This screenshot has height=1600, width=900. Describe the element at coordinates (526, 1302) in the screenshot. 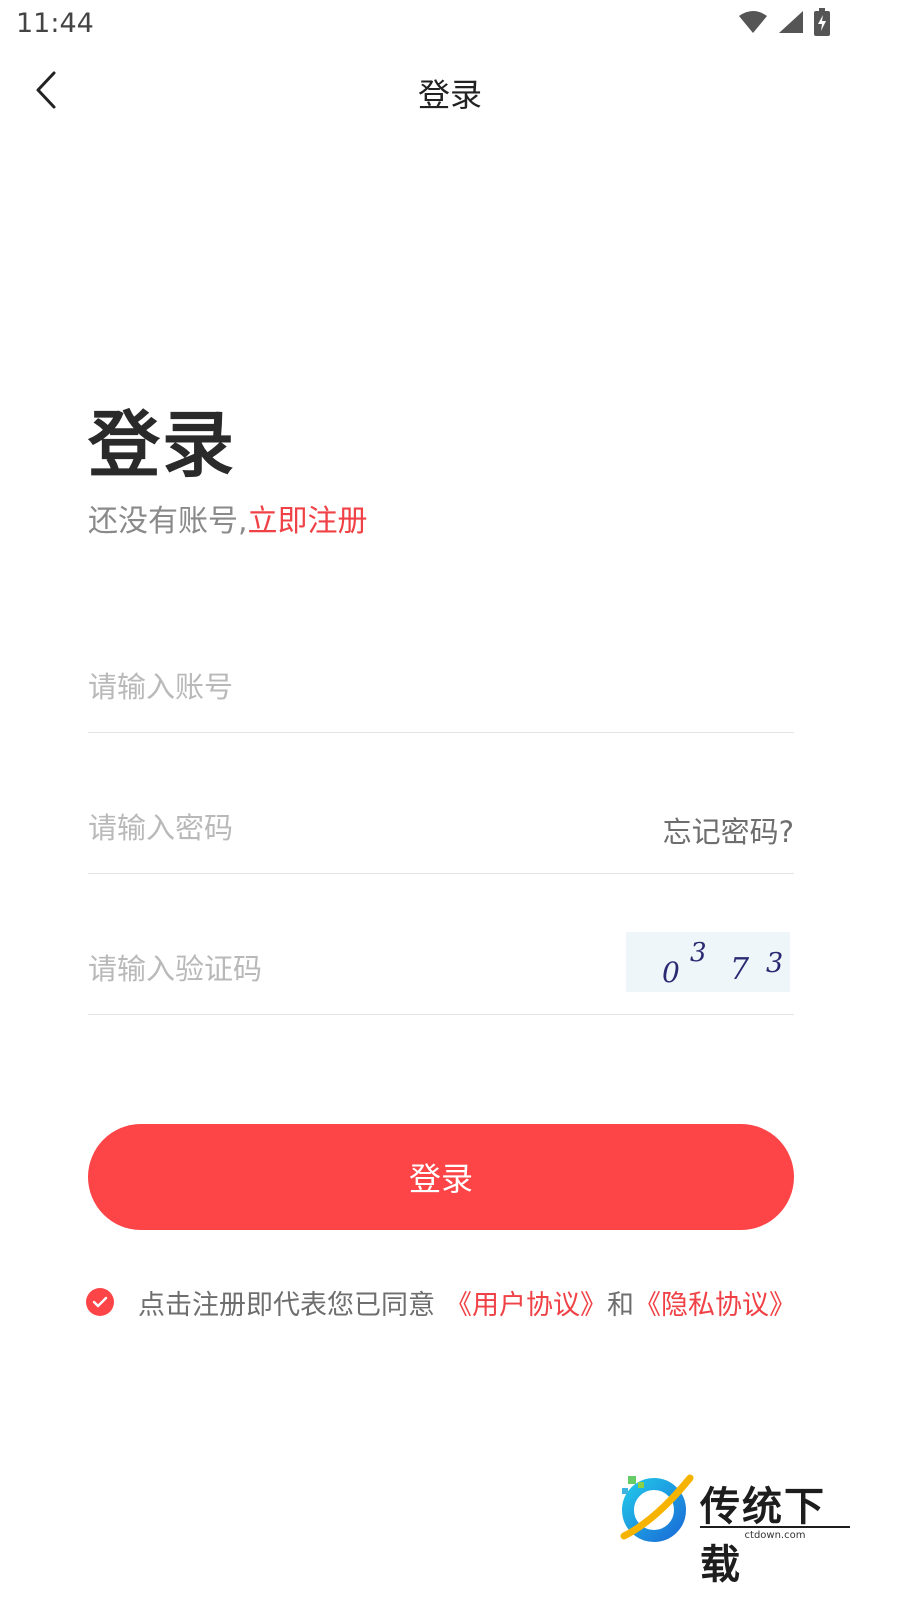

I see `user-agreement-link: 《用户协议》` at that location.